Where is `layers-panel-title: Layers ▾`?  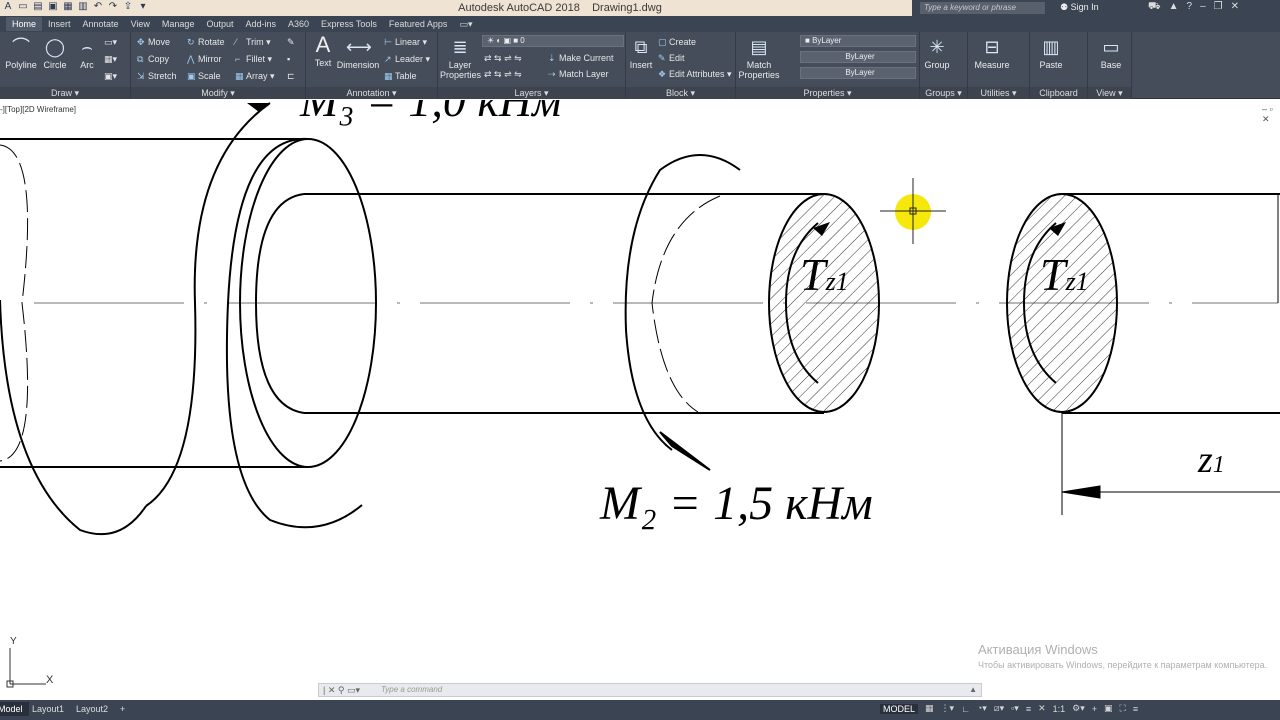
layers-panel-title: Layers ▾ is located at coordinates (531, 93).